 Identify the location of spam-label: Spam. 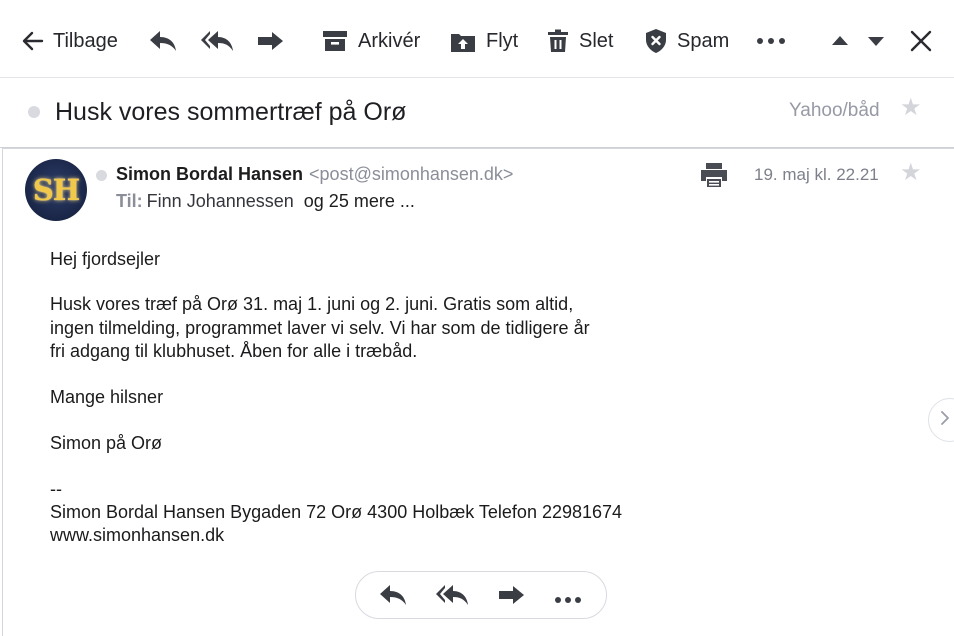
(703, 40).